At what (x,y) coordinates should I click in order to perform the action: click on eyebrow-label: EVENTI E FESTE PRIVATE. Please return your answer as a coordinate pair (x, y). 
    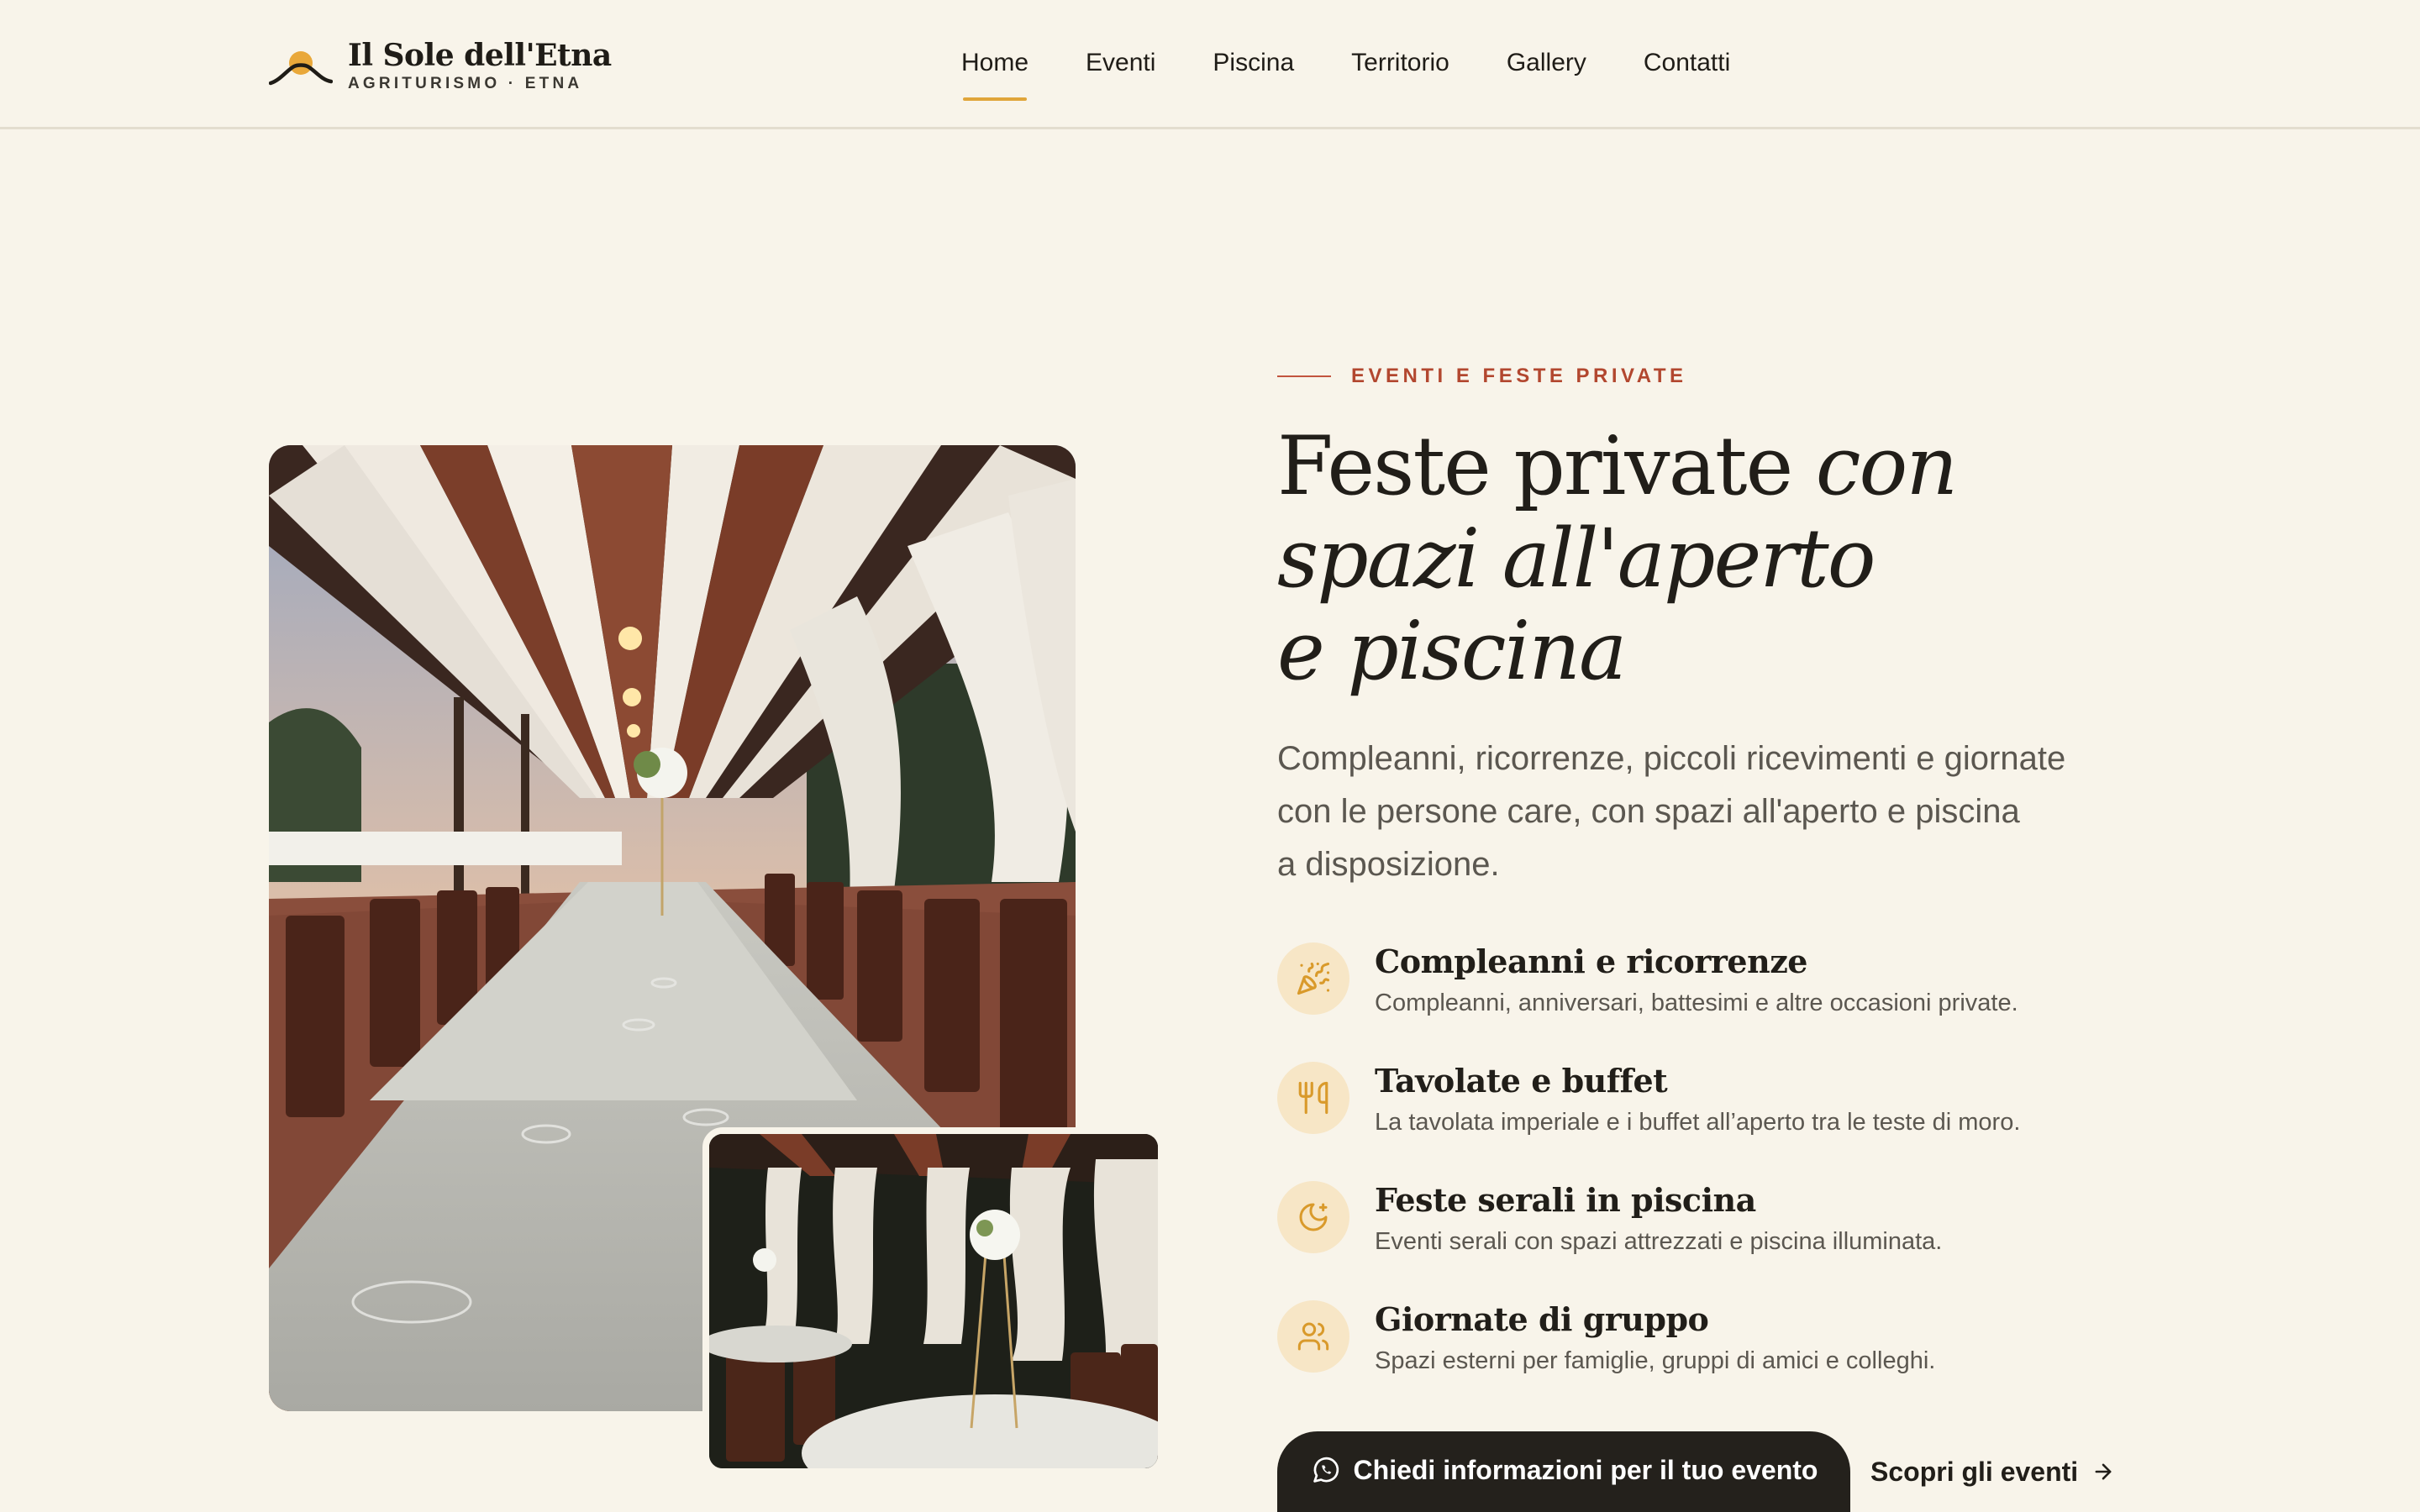
    Looking at the image, I should click on (1519, 376).